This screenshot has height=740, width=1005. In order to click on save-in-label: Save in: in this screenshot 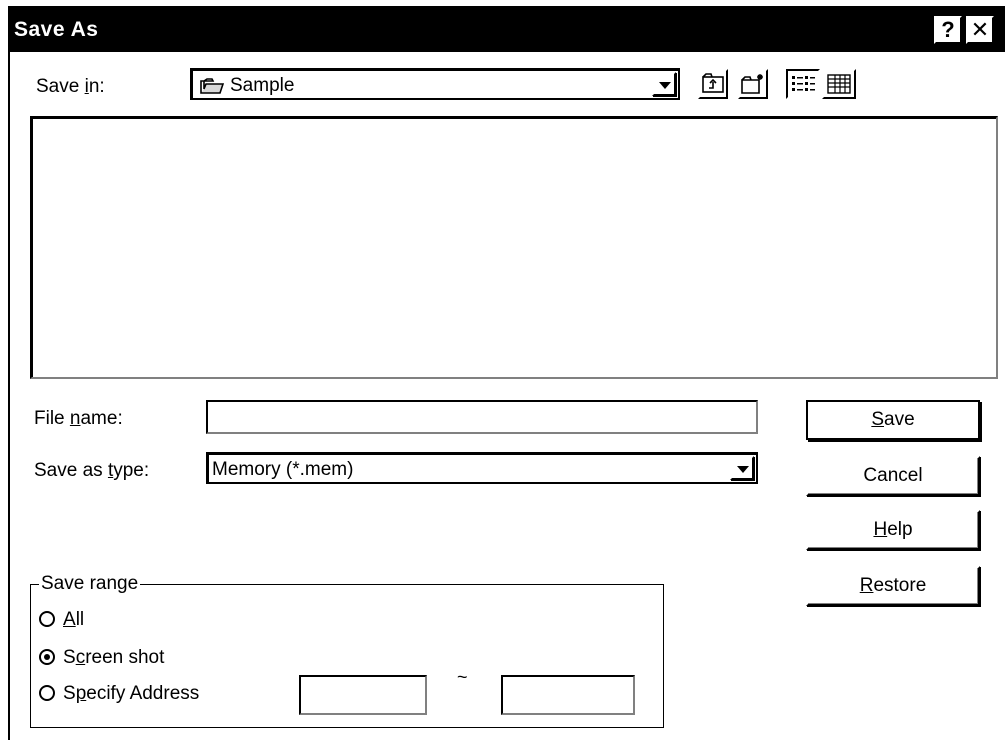, I will do `click(70, 86)`.